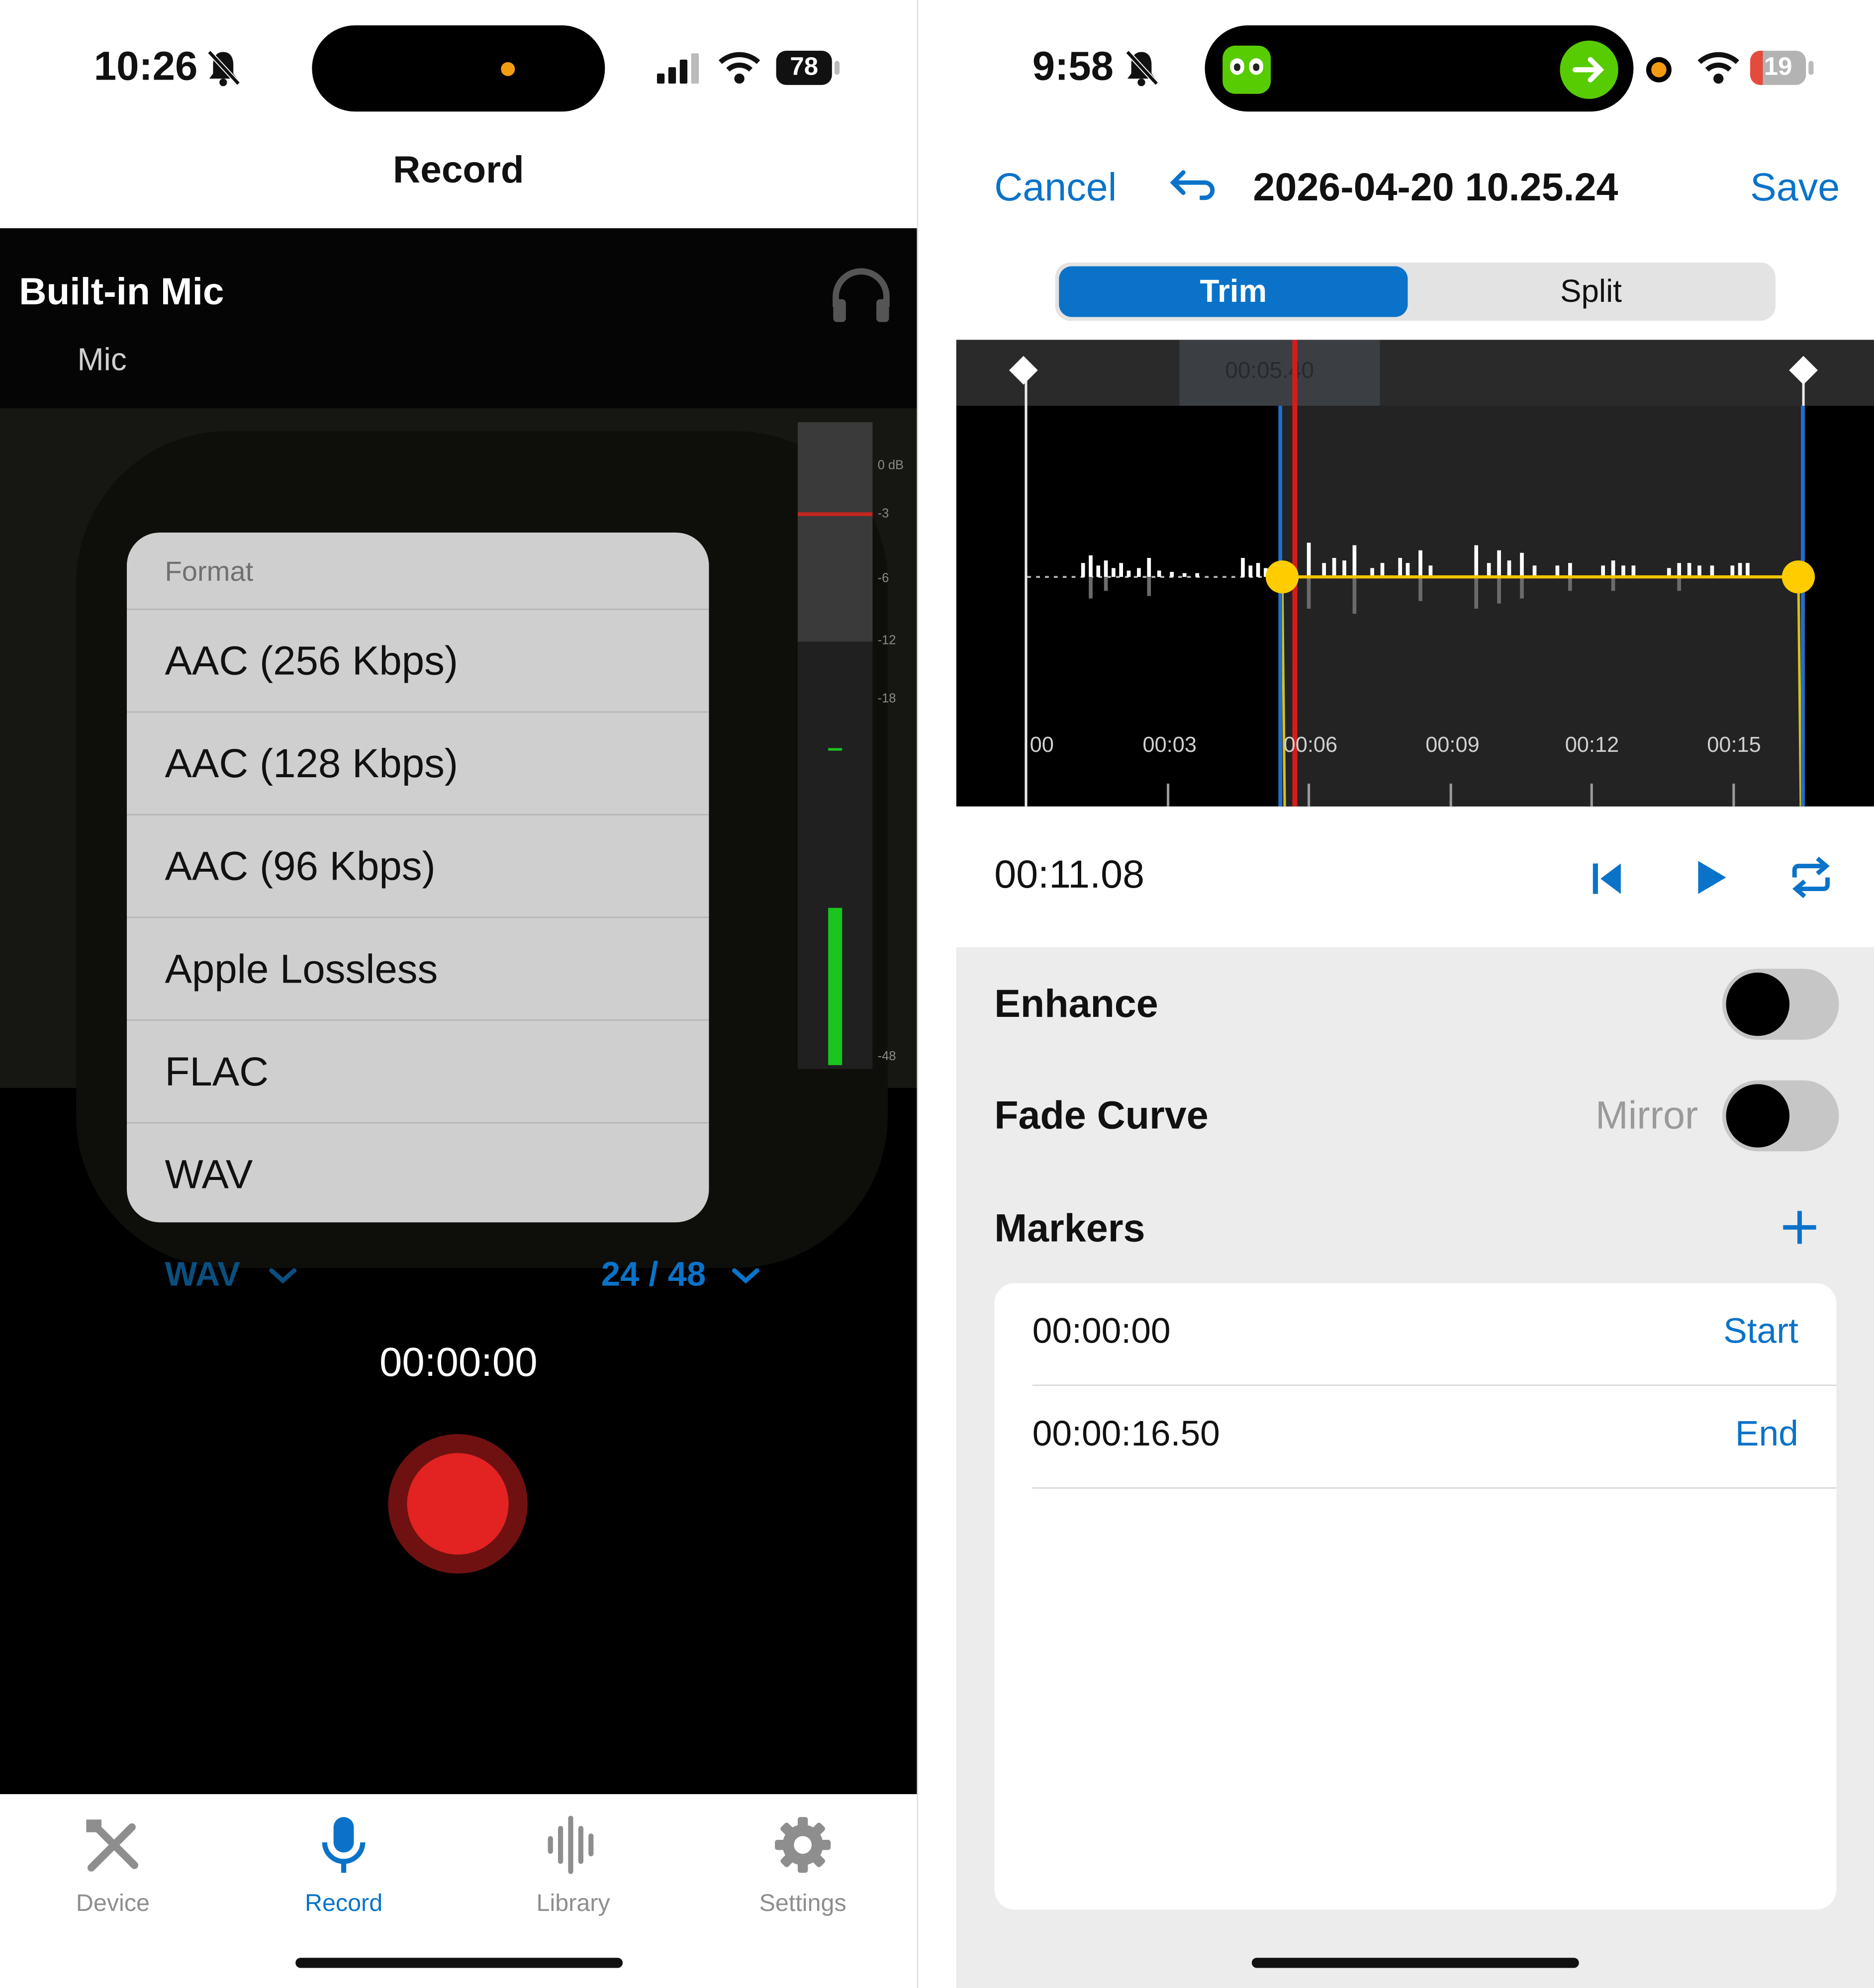 The image size is (1874, 1988). I want to click on microphone-icon, so click(344, 1845).